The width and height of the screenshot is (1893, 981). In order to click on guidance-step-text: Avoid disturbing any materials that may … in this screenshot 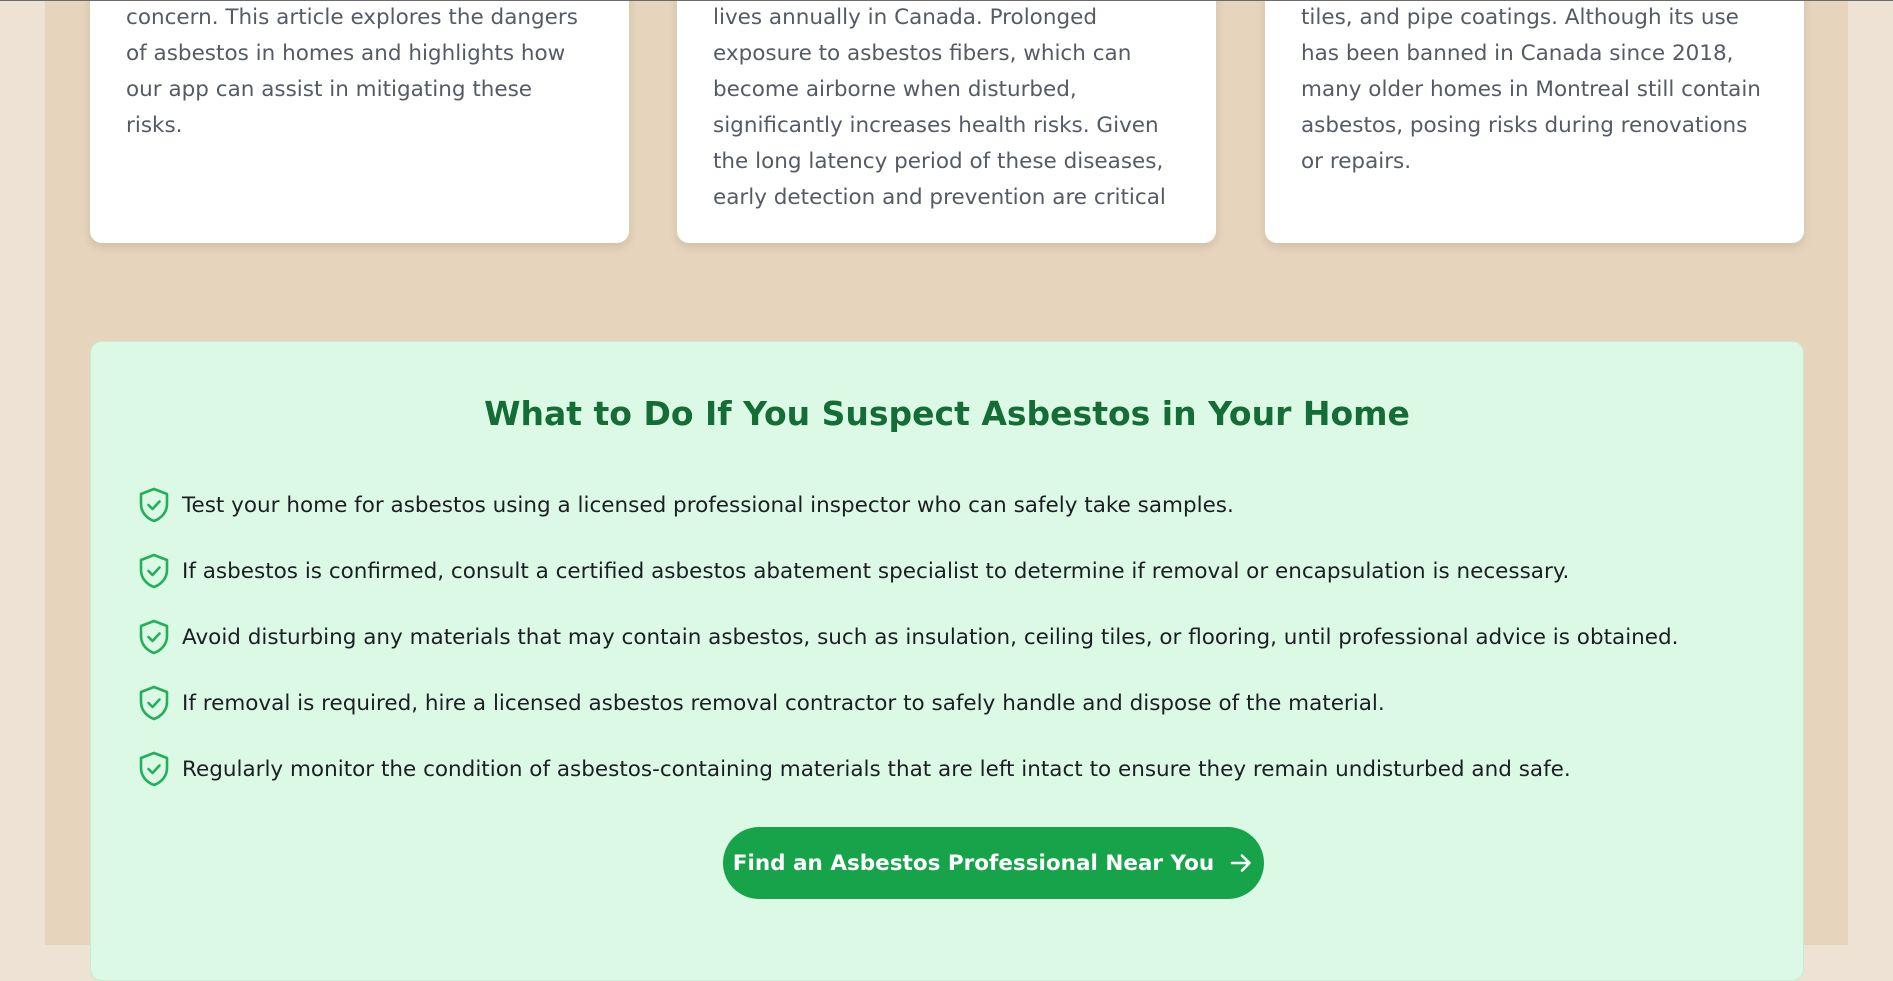, I will do `click(930, 637)`.